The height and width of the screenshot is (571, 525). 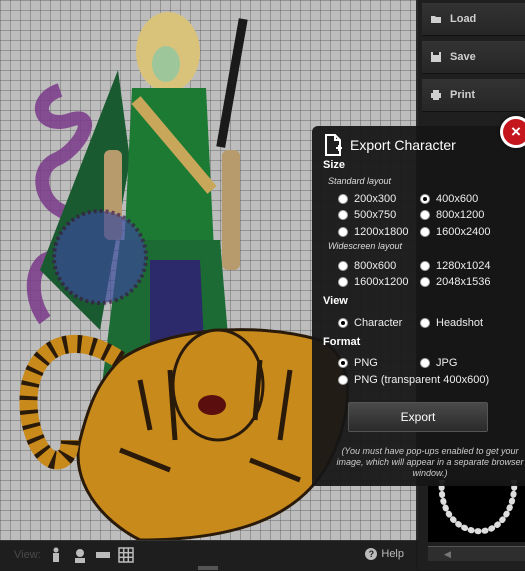 I want to click on size-option-1280x1024: 1280x1024, so click(x=455, y=266).